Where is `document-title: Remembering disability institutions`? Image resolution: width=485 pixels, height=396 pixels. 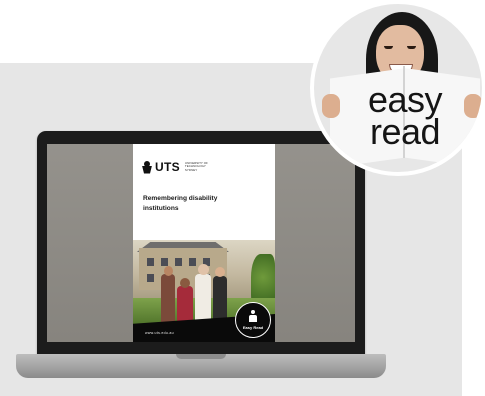
document-title: Remembering disability institutions is located at coordinates (180, 203).